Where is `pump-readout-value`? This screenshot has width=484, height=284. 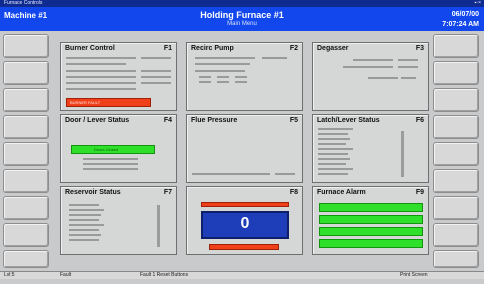 pump-readout-value is located at coordinates (274, 58).